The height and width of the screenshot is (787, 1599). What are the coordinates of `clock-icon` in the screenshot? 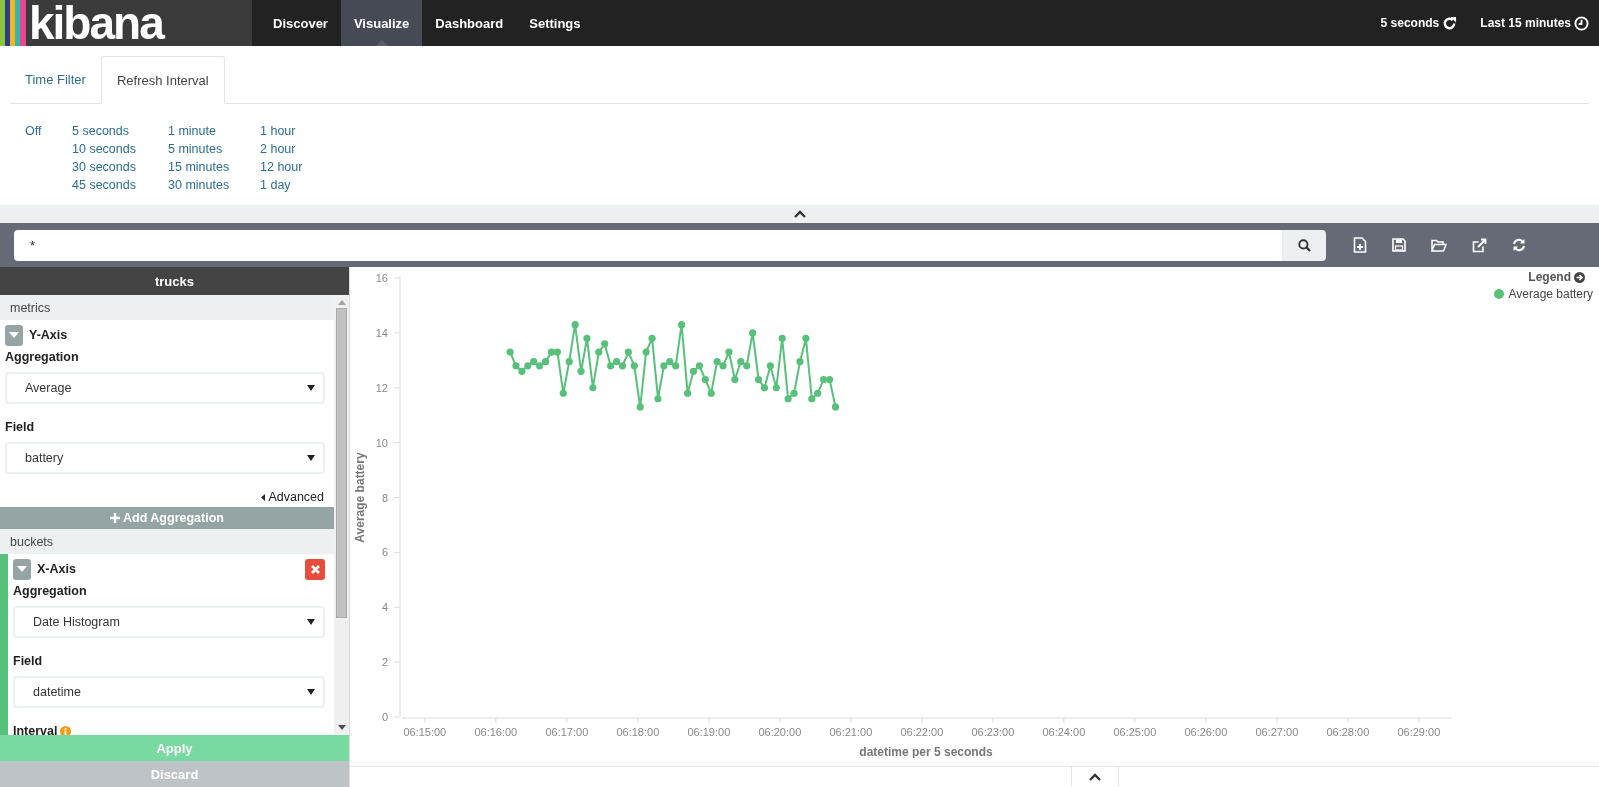 It's located at (1581, 23).